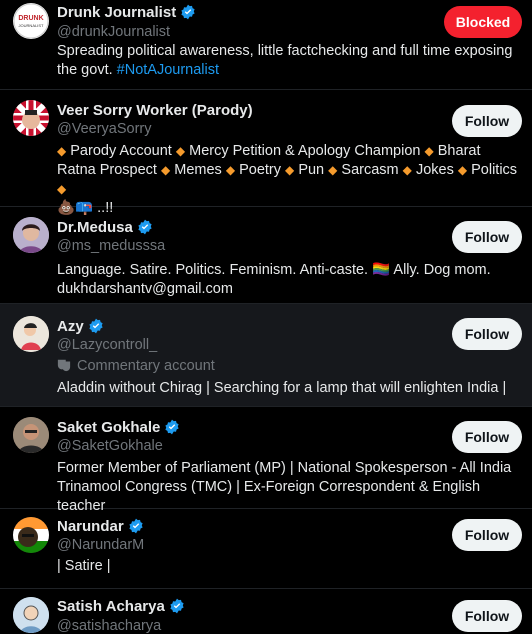  What do you see at coordinates (136, 366) in the screenshot?
I see `commentary-label: Commentary account` at bounding box center [136, 366].